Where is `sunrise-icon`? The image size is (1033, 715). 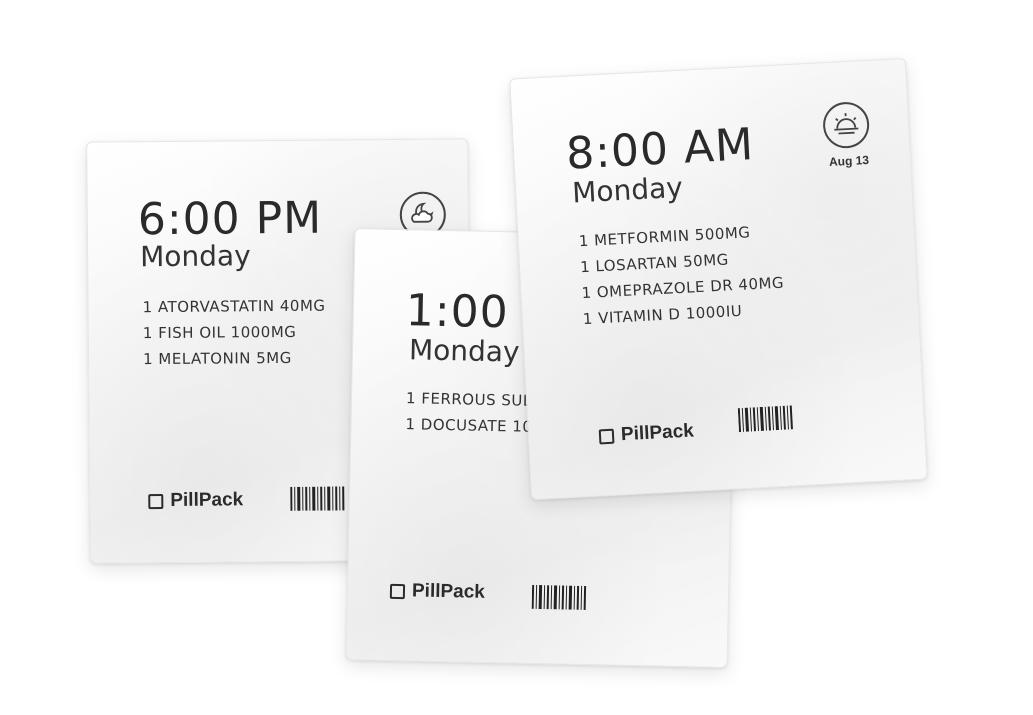 sunrise-icon is located at coordinates (846, 125).